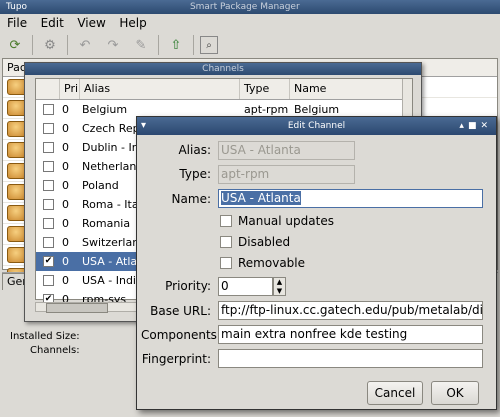 The width and height of the screenshot is (500, 417). I want to click on type-field: apt-rpm, so click(286, 174).